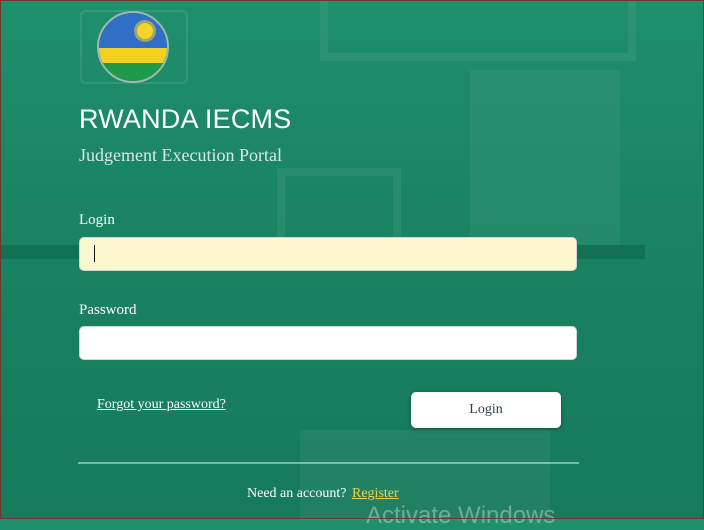 This screenshot has width=704, height=530. Describe the element at coordinates (328, 463) in the screenshot. I see `divider` at that location.